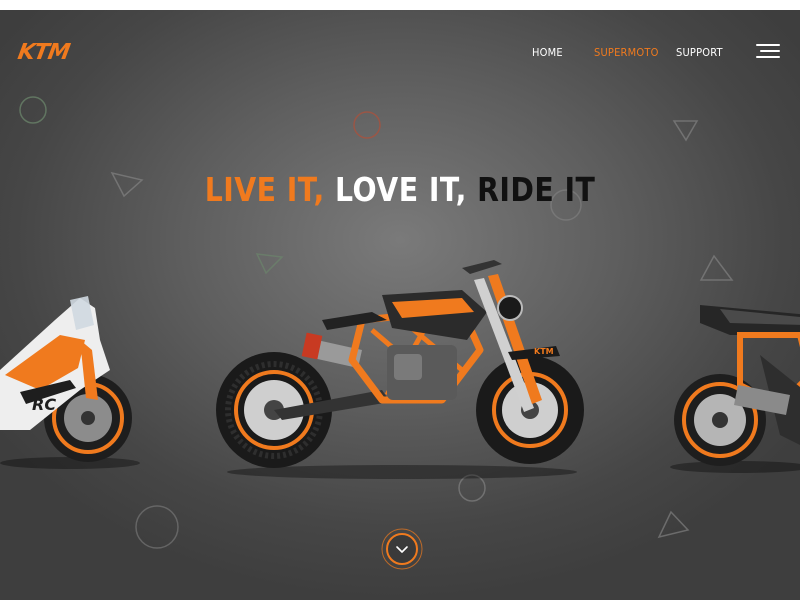  I want to click on nav-item-support: SUPPORT, so click(699, 52).